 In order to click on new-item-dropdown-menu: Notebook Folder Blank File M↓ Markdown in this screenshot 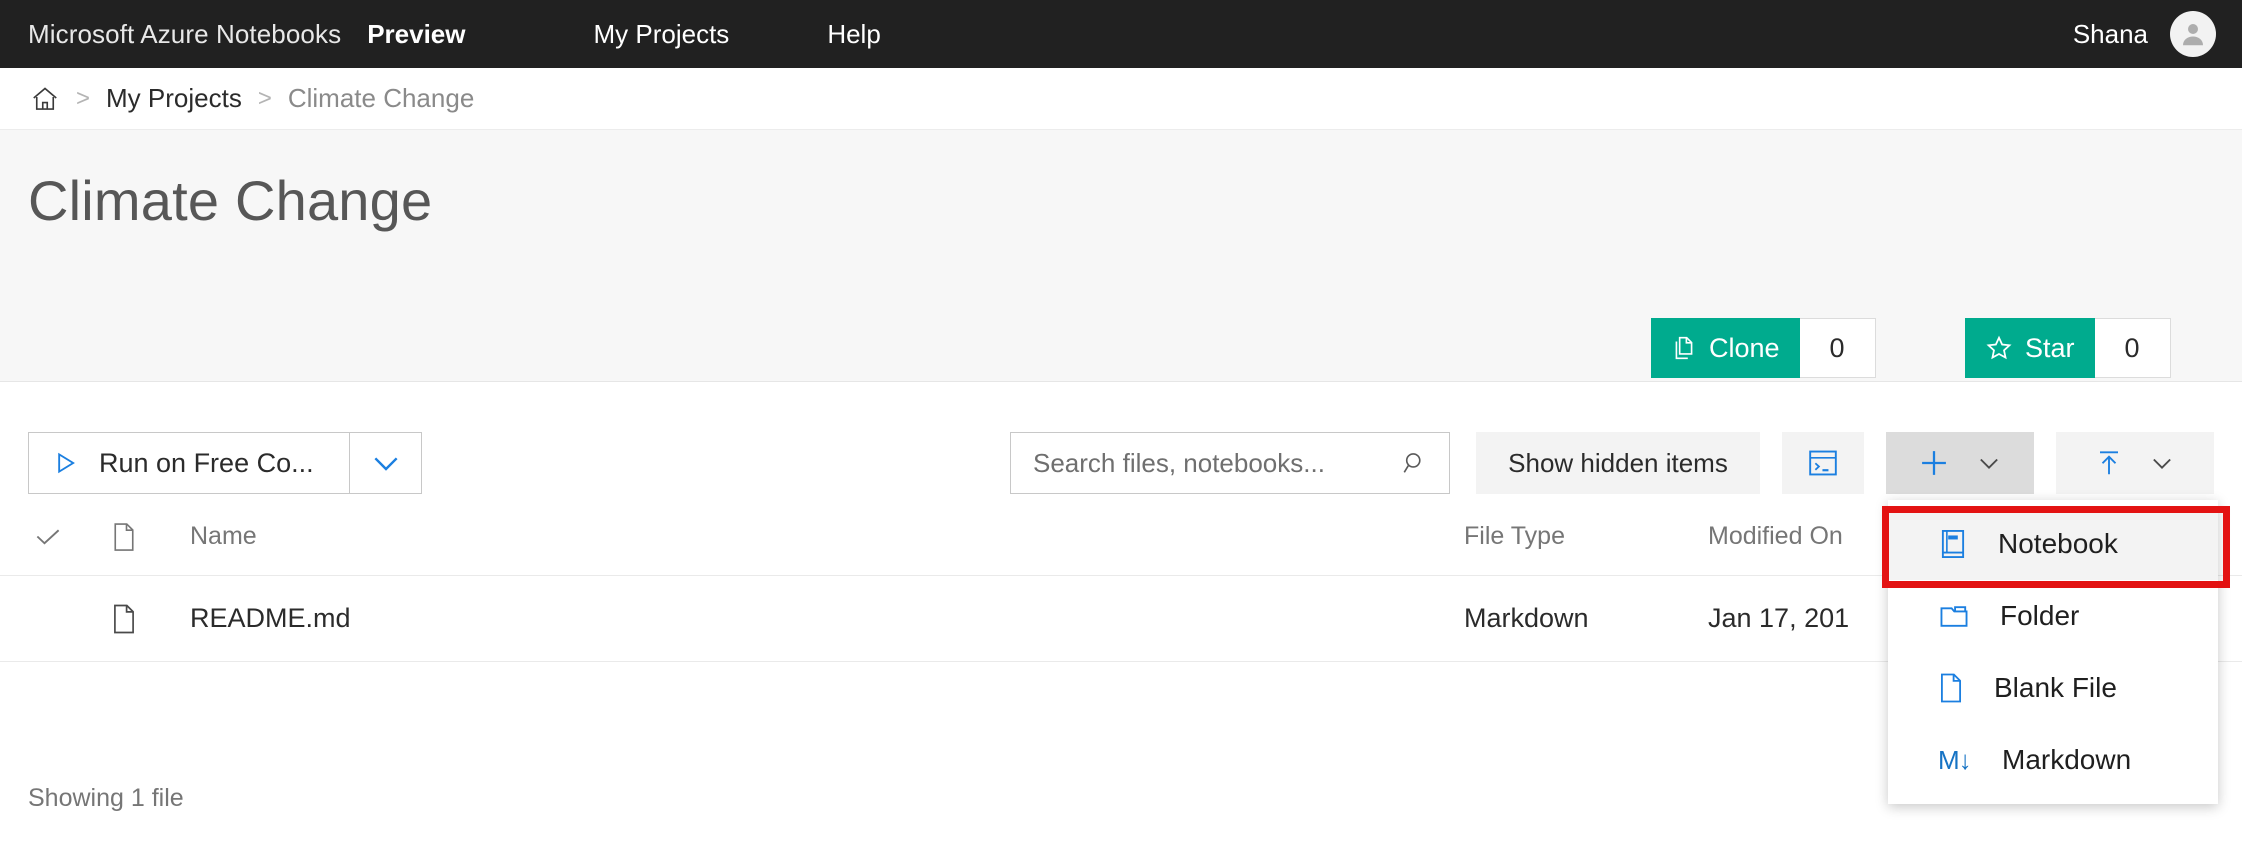, I will do `click(2053, 652)`.